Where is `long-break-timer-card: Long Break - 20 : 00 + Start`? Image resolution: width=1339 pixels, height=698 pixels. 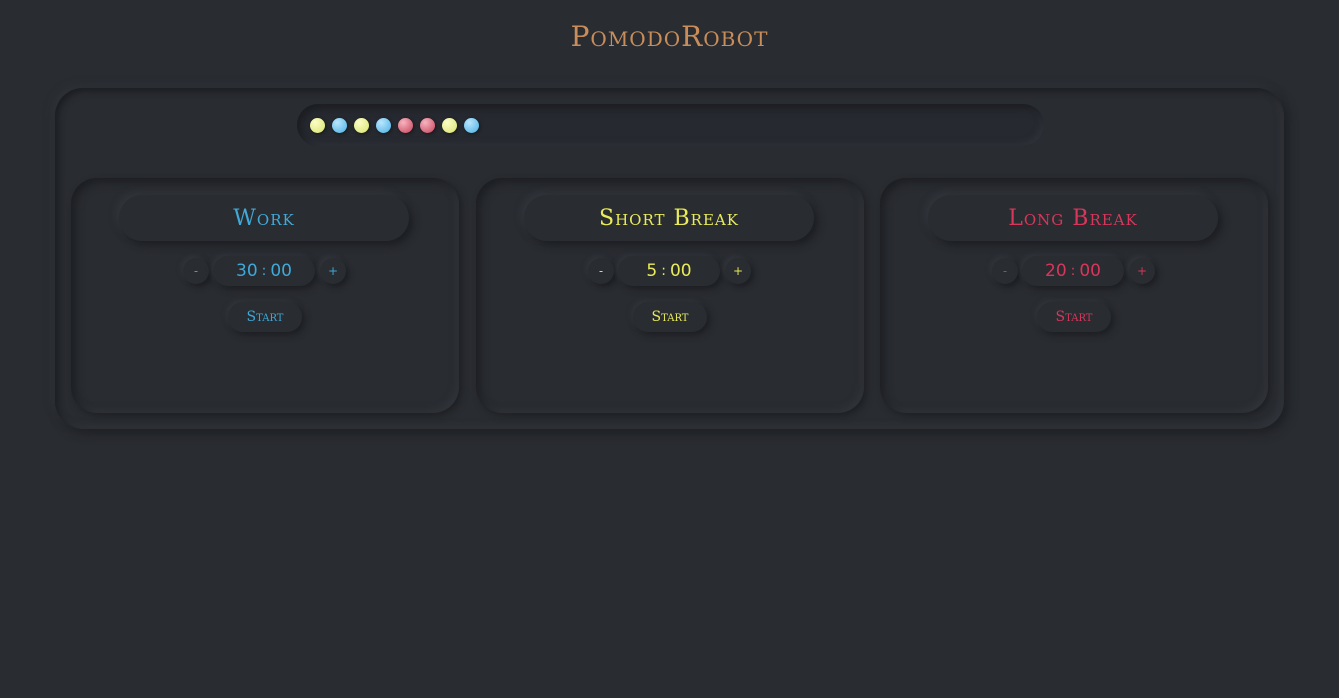 long-break-timer-card: Long Break - 20 : 00 + Start is located at coordinates (1074, 295).